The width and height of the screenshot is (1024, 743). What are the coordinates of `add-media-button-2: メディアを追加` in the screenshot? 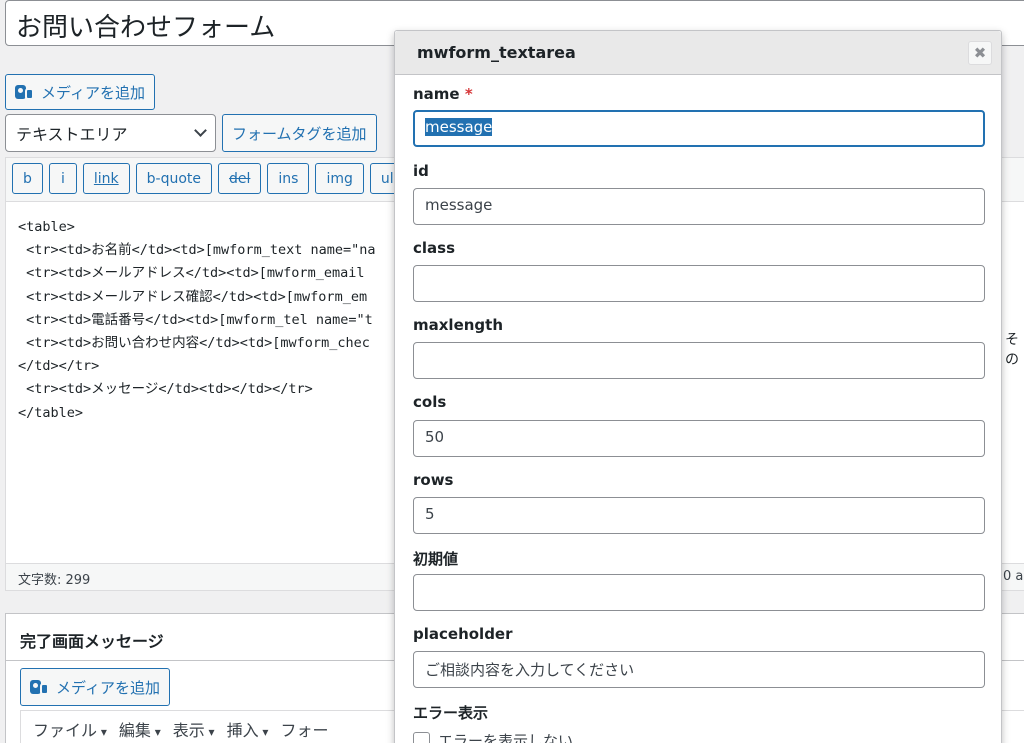 It's located at (95, 687).